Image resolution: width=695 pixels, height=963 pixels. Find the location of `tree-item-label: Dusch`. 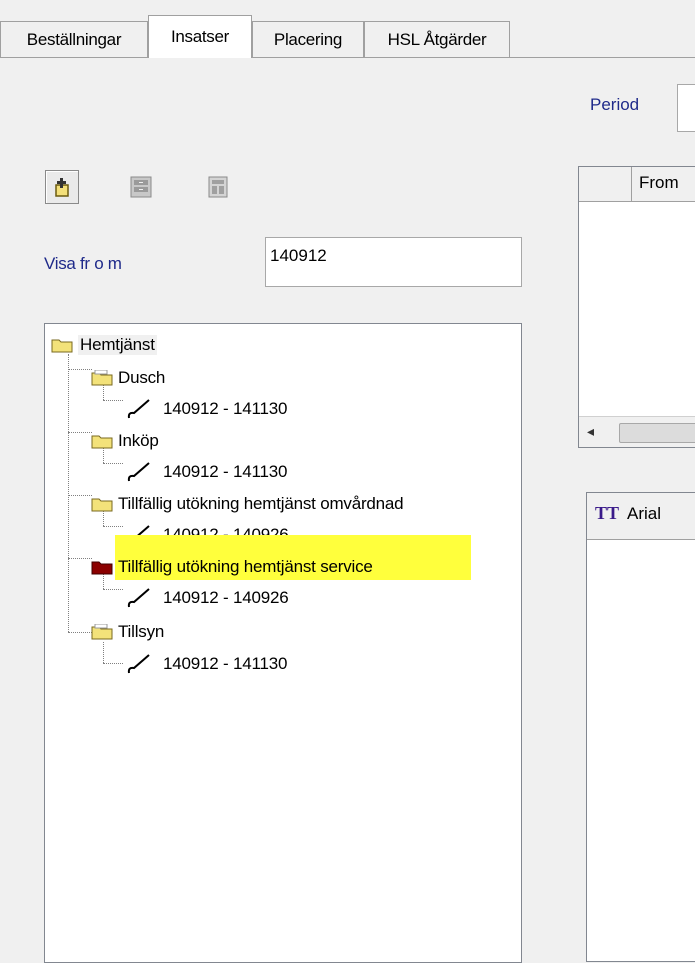

tree-item-label: Dusch is located at coordinates (142, 377).